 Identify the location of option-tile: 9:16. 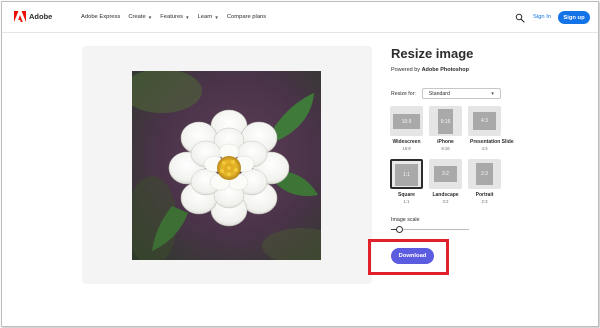
(445, 121).